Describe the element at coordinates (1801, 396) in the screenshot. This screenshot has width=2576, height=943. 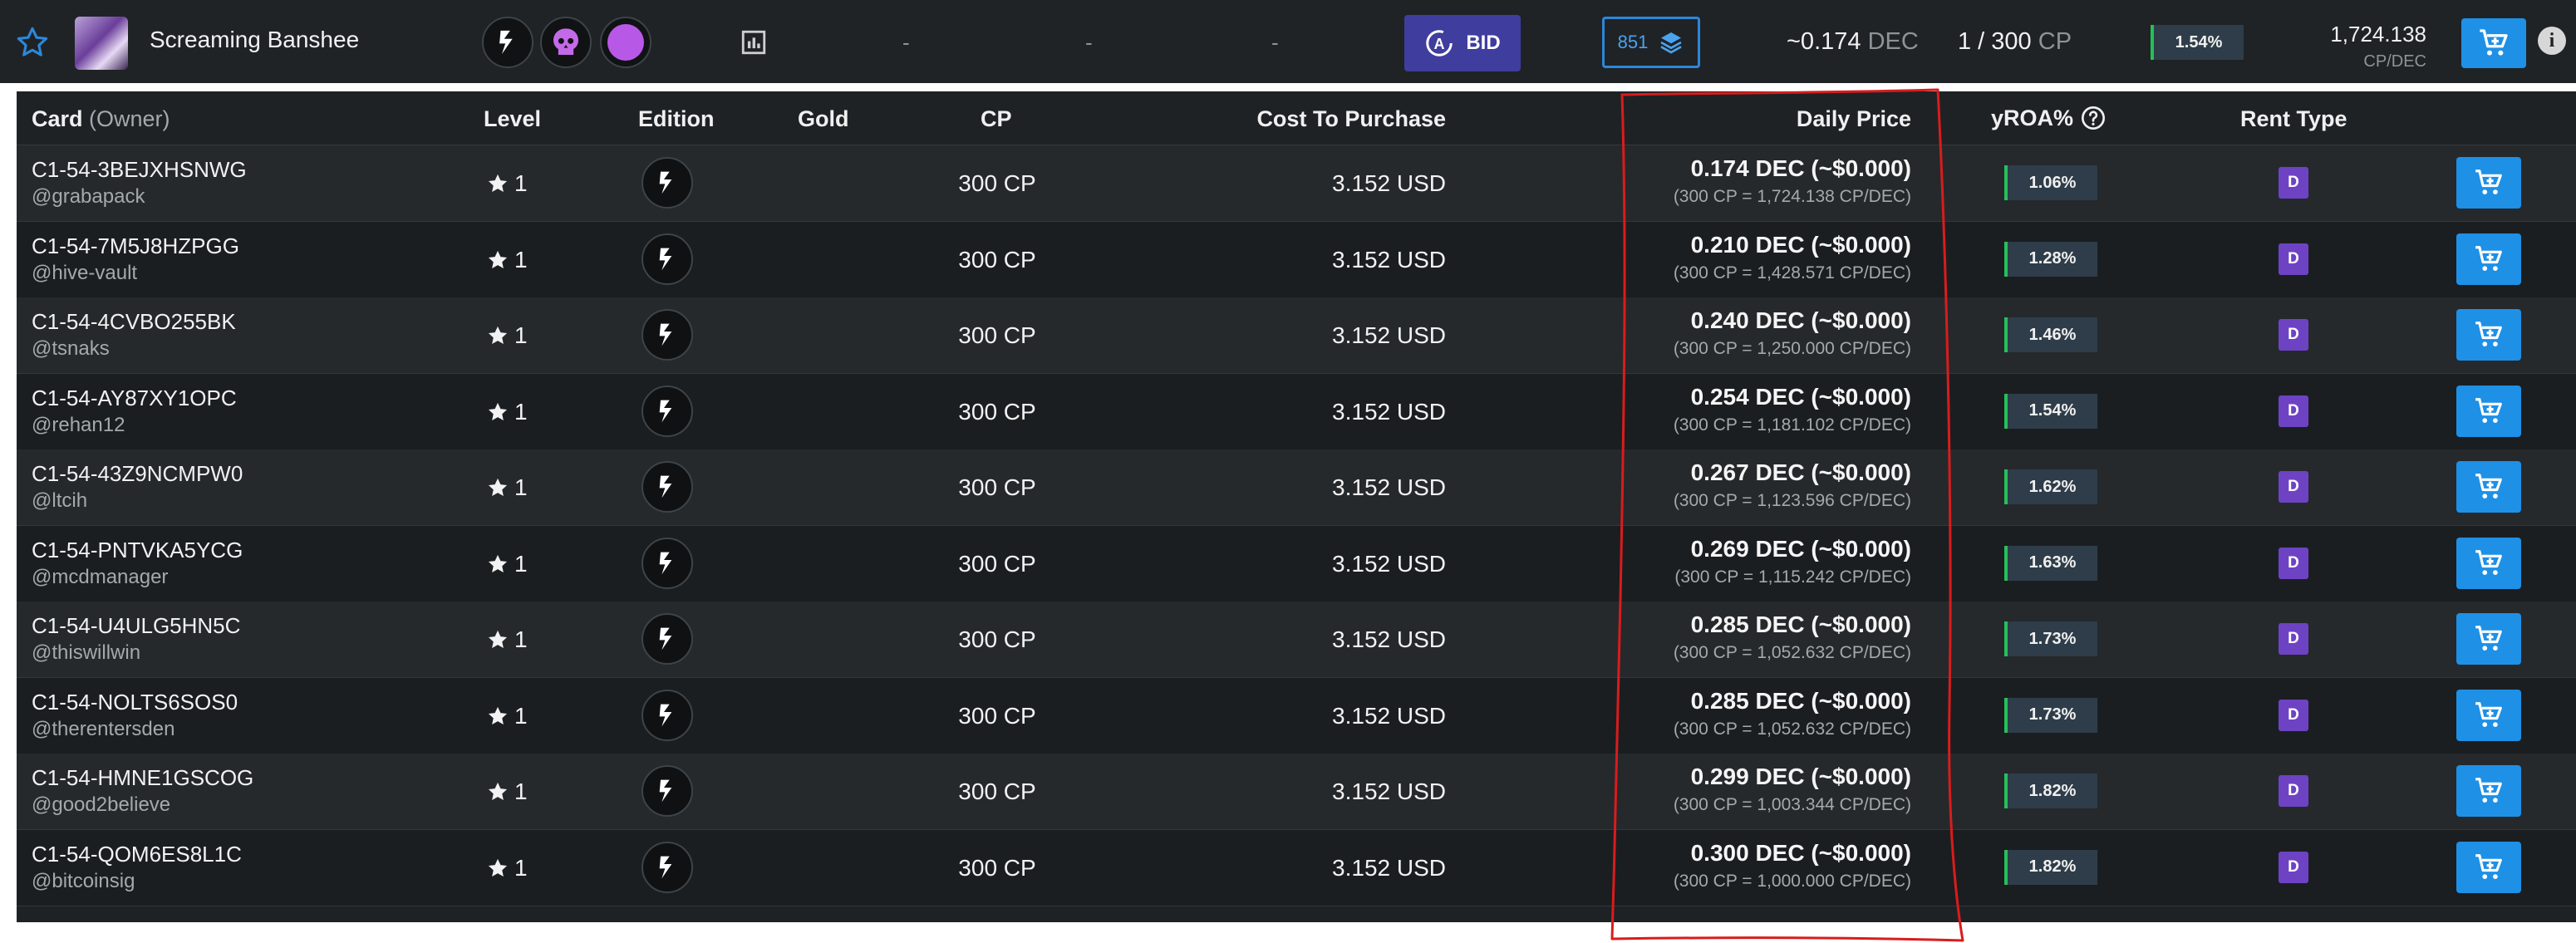
I see `daily-price: 0.254 DEC (~$0.000)` at that location.